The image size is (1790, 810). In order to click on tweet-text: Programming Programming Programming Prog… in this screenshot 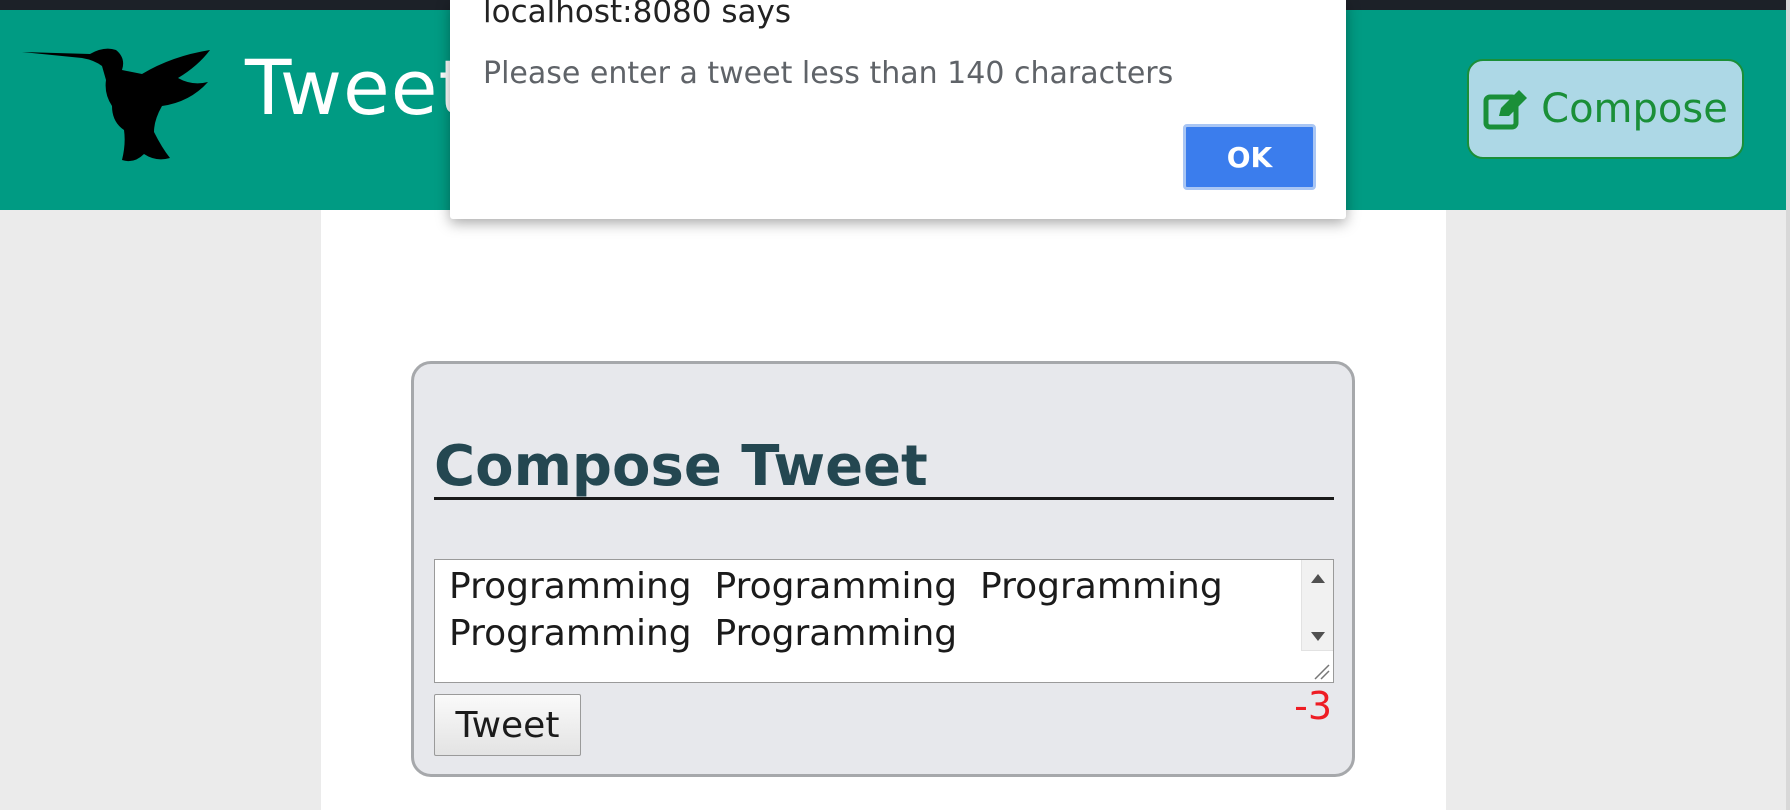, I will do `click(836, 610)`.